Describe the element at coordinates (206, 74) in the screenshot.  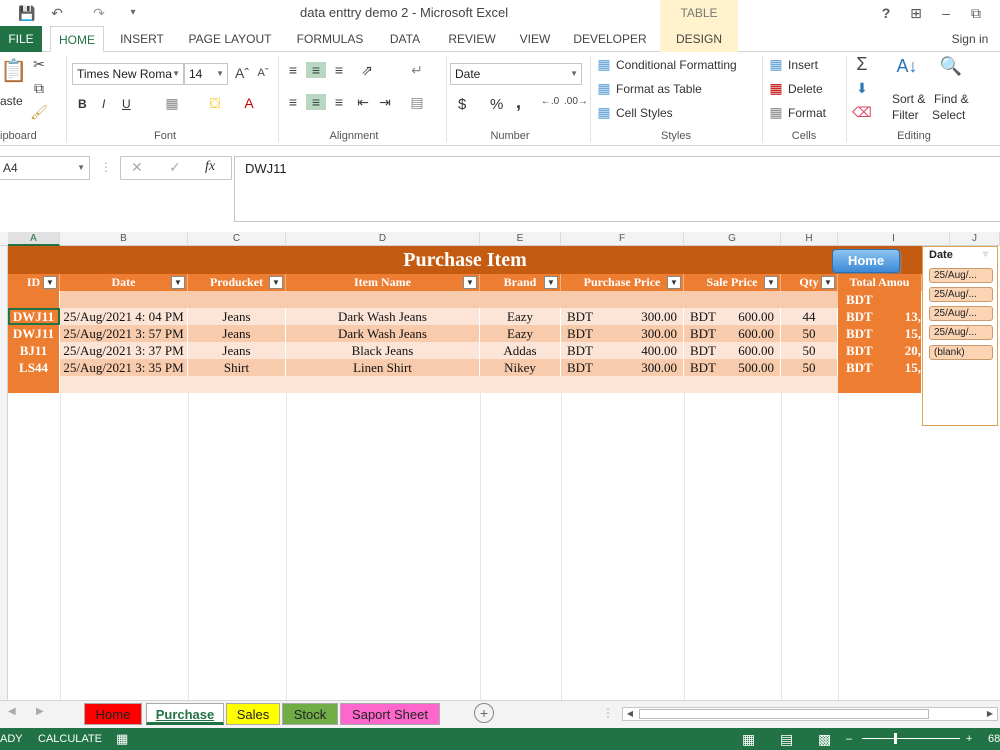
I see `font-size-combo: 14 ▼` at that location.